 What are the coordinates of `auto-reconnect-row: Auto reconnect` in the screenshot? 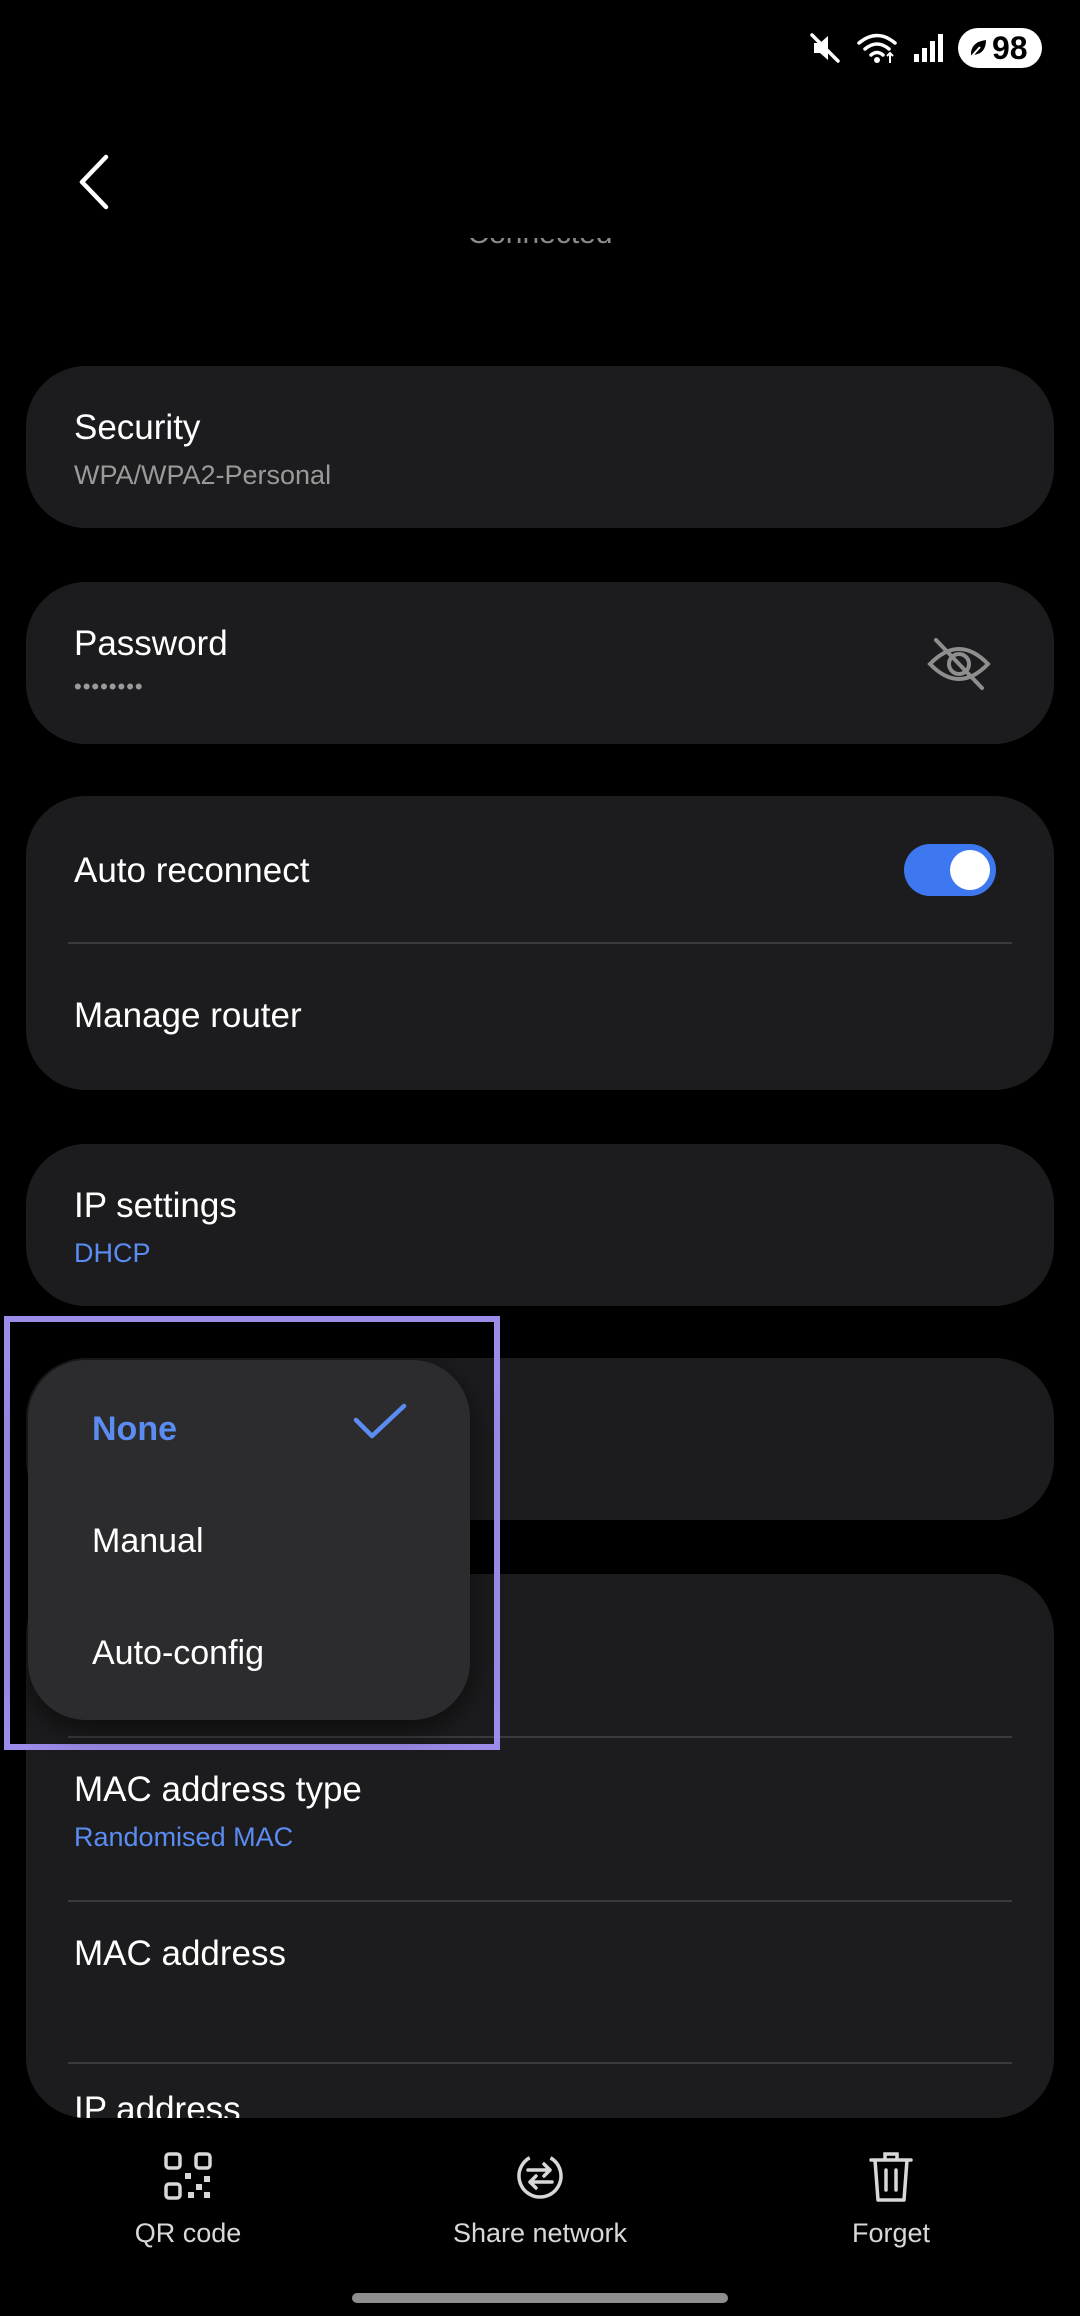 It's located at (540, 869).